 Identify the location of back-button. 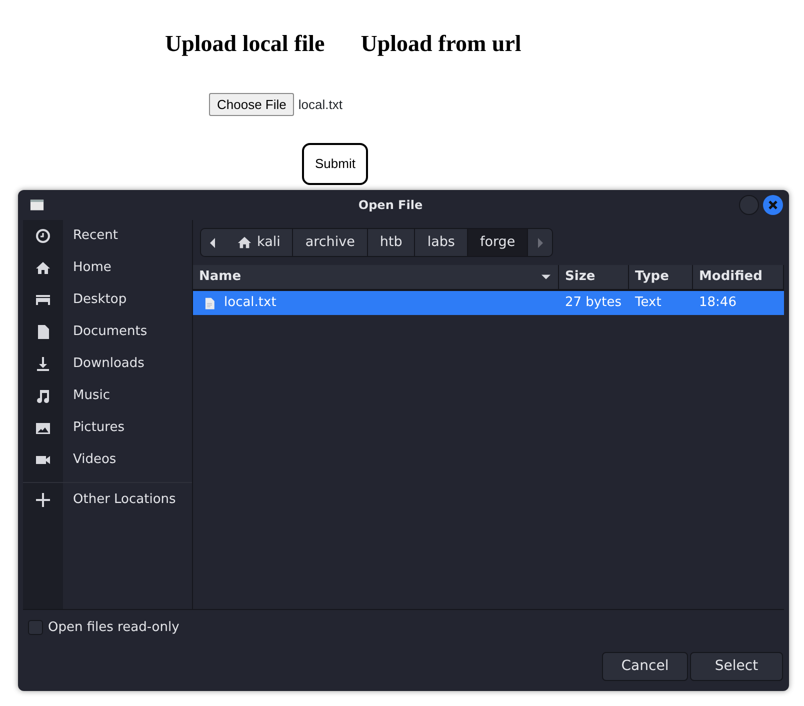
(213, 242).